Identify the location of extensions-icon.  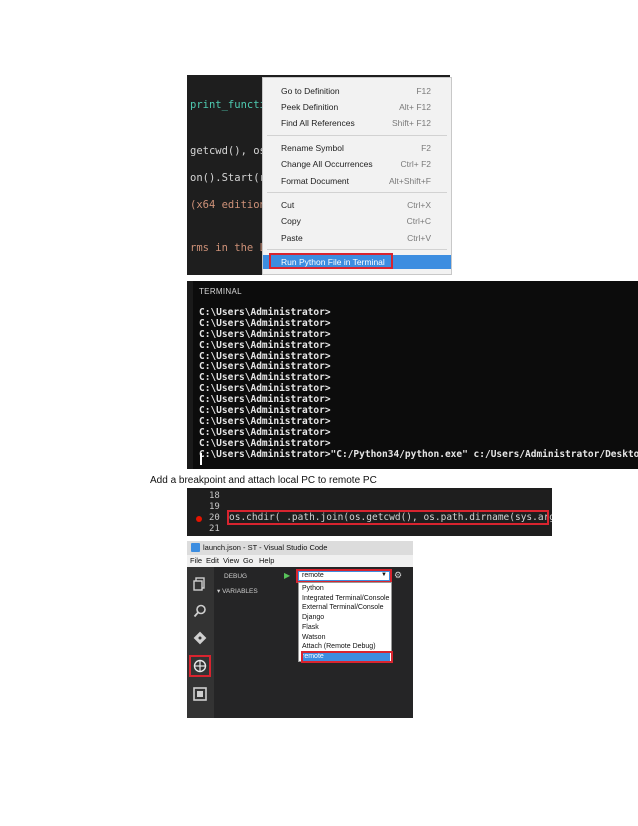
(200, 694).